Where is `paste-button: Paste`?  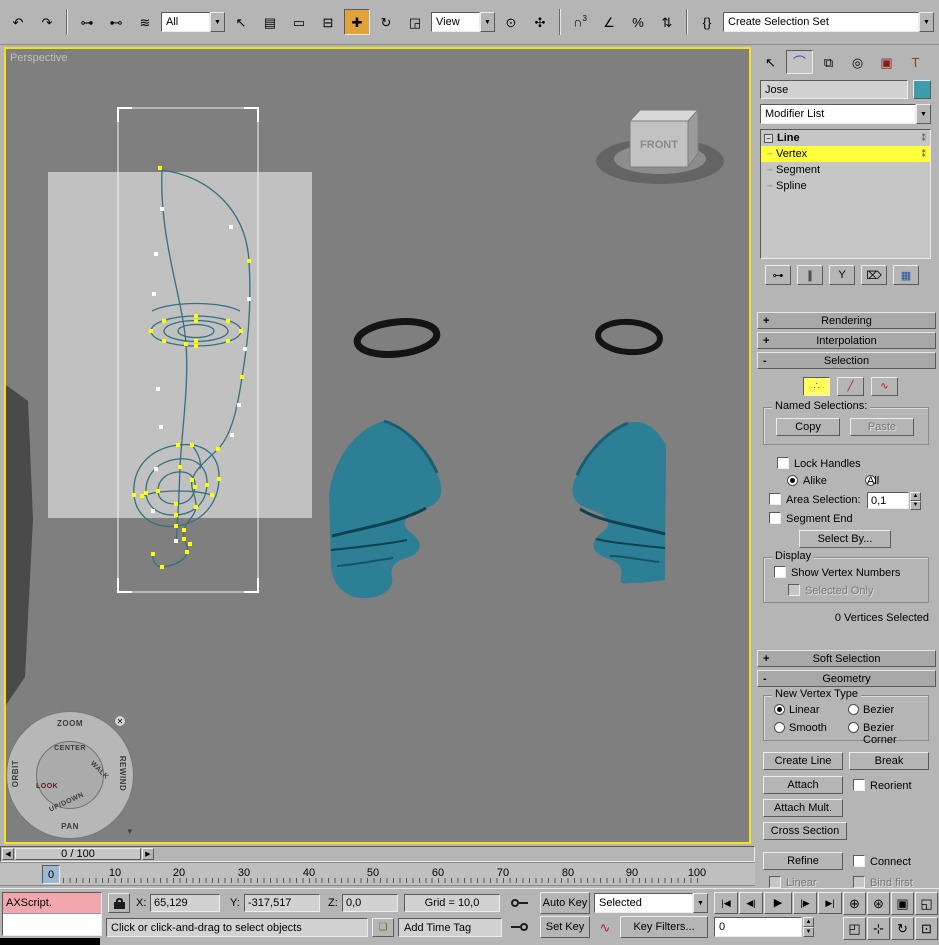
paste-button: Paste is located at coordinates (882, 427).